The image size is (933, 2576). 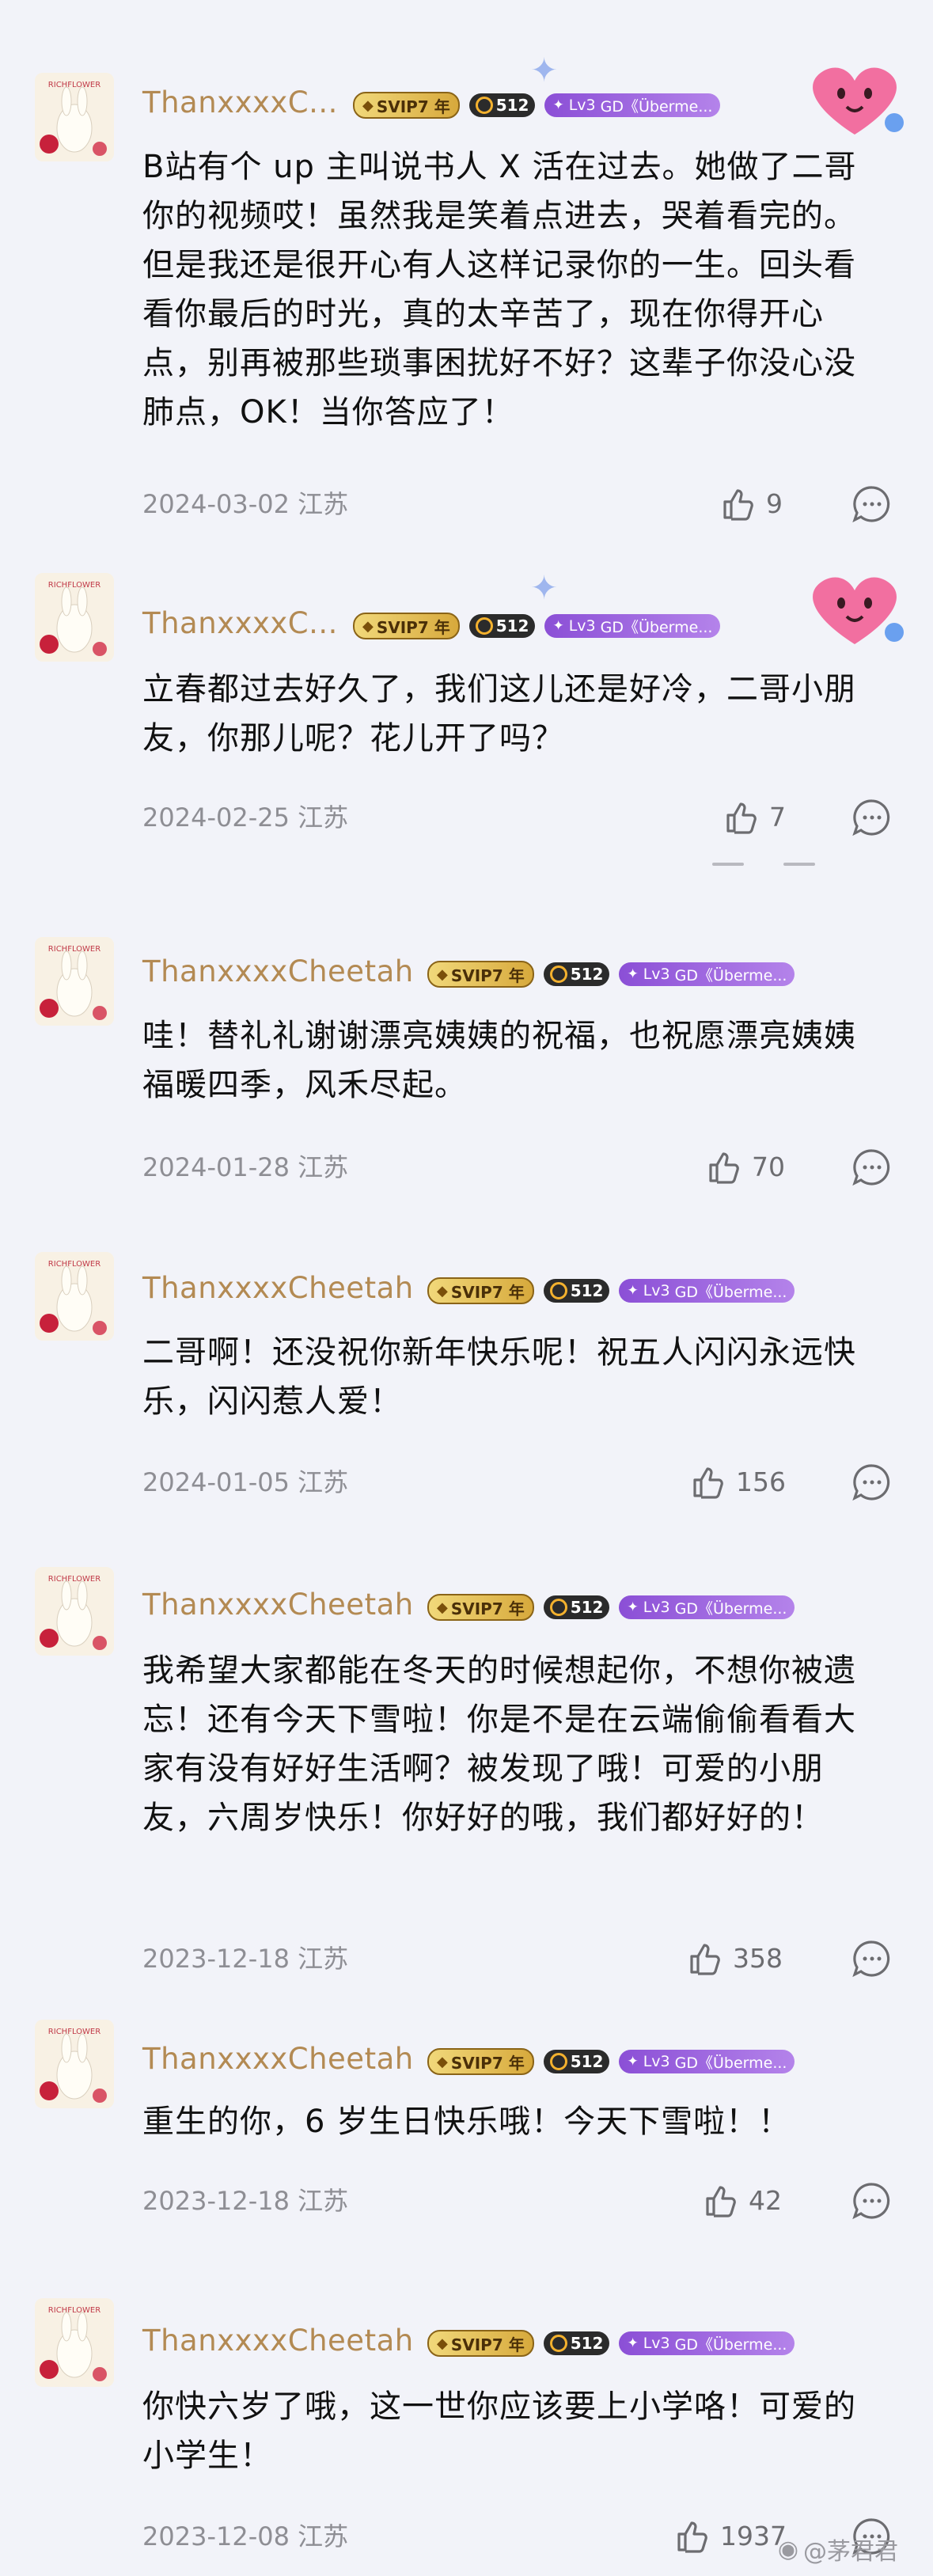 I want to click on comment-text: 立春都过去好久了，我们这儿还是好冷，二哥小朋友，你那儿呢？花儿开了吗？, so click(x=499, y=714).